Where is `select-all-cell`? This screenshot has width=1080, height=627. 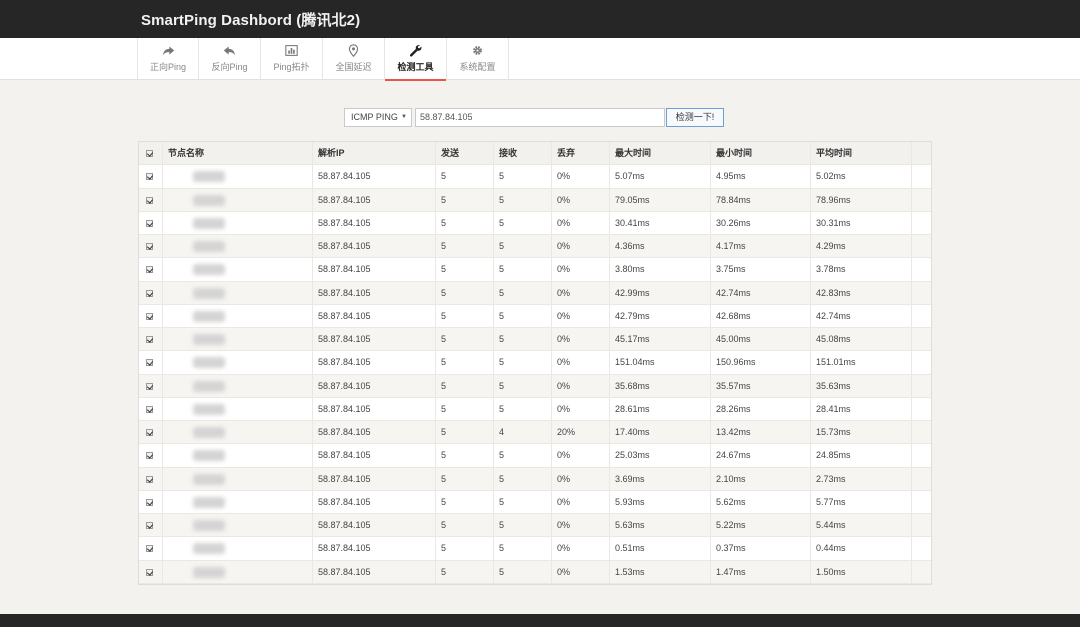 select-all-cell is located at coordinates (150, 153).